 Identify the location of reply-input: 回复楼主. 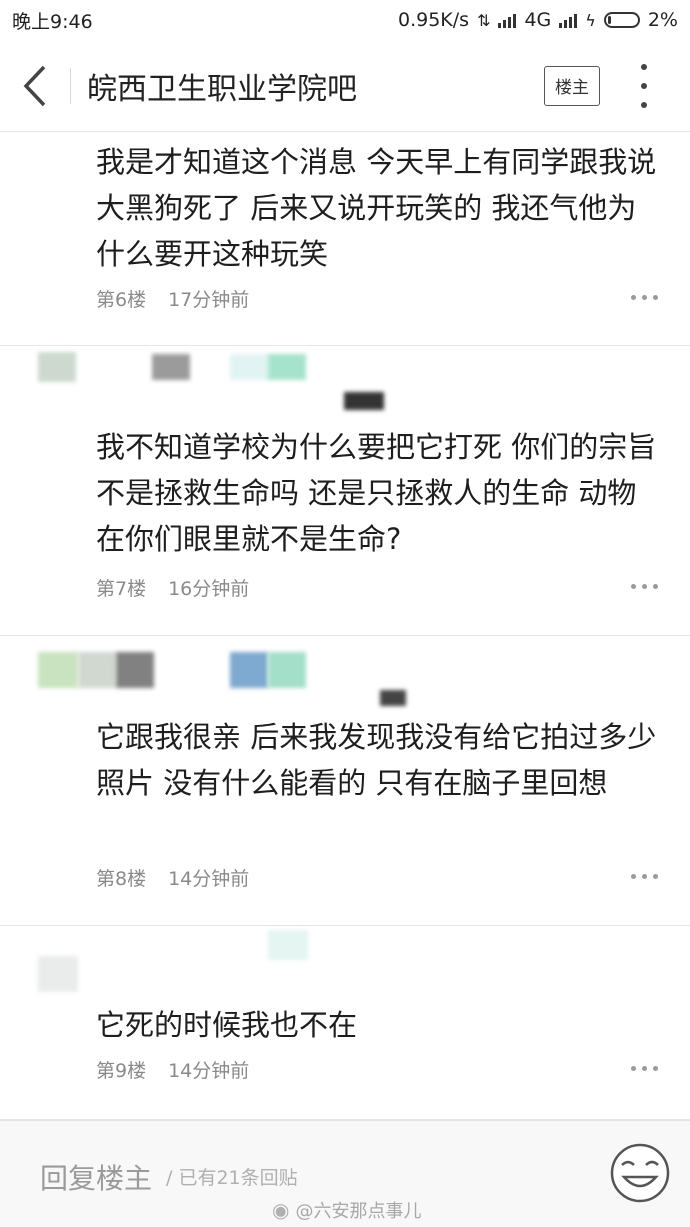
(96, 1177).